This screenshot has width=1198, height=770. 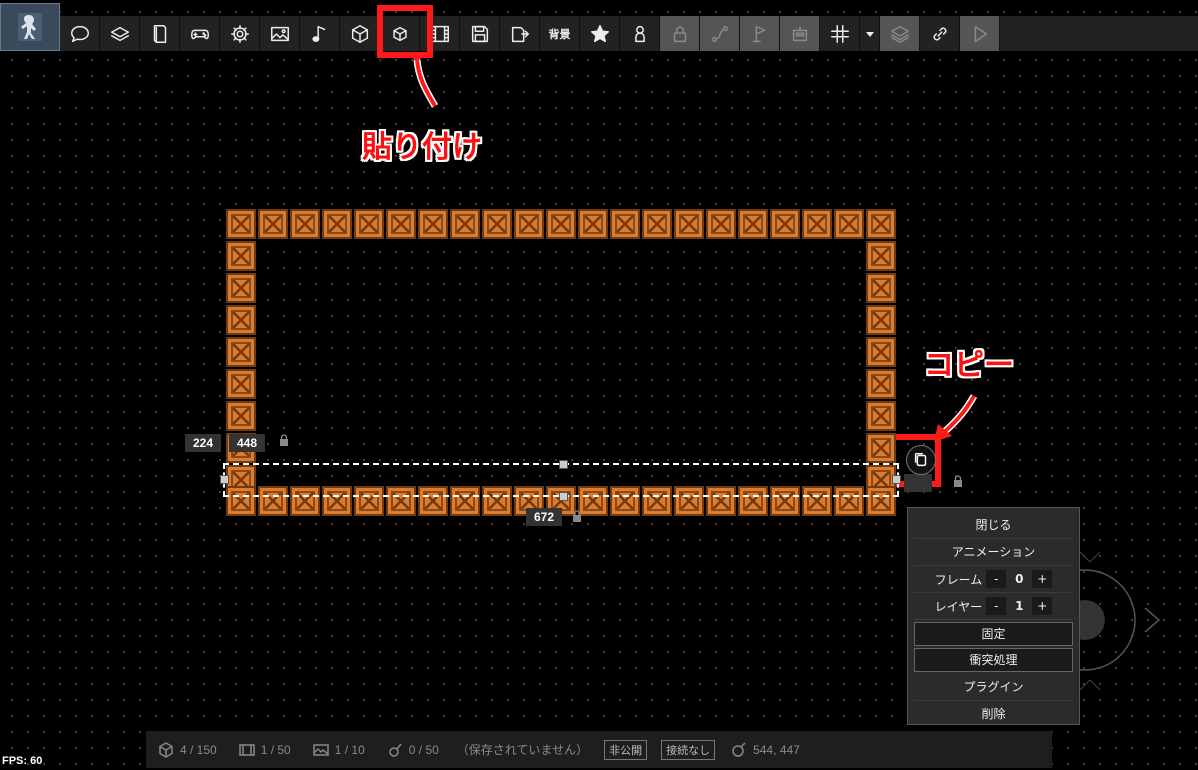 I want to click on link-button, so click(x=940, y=33).